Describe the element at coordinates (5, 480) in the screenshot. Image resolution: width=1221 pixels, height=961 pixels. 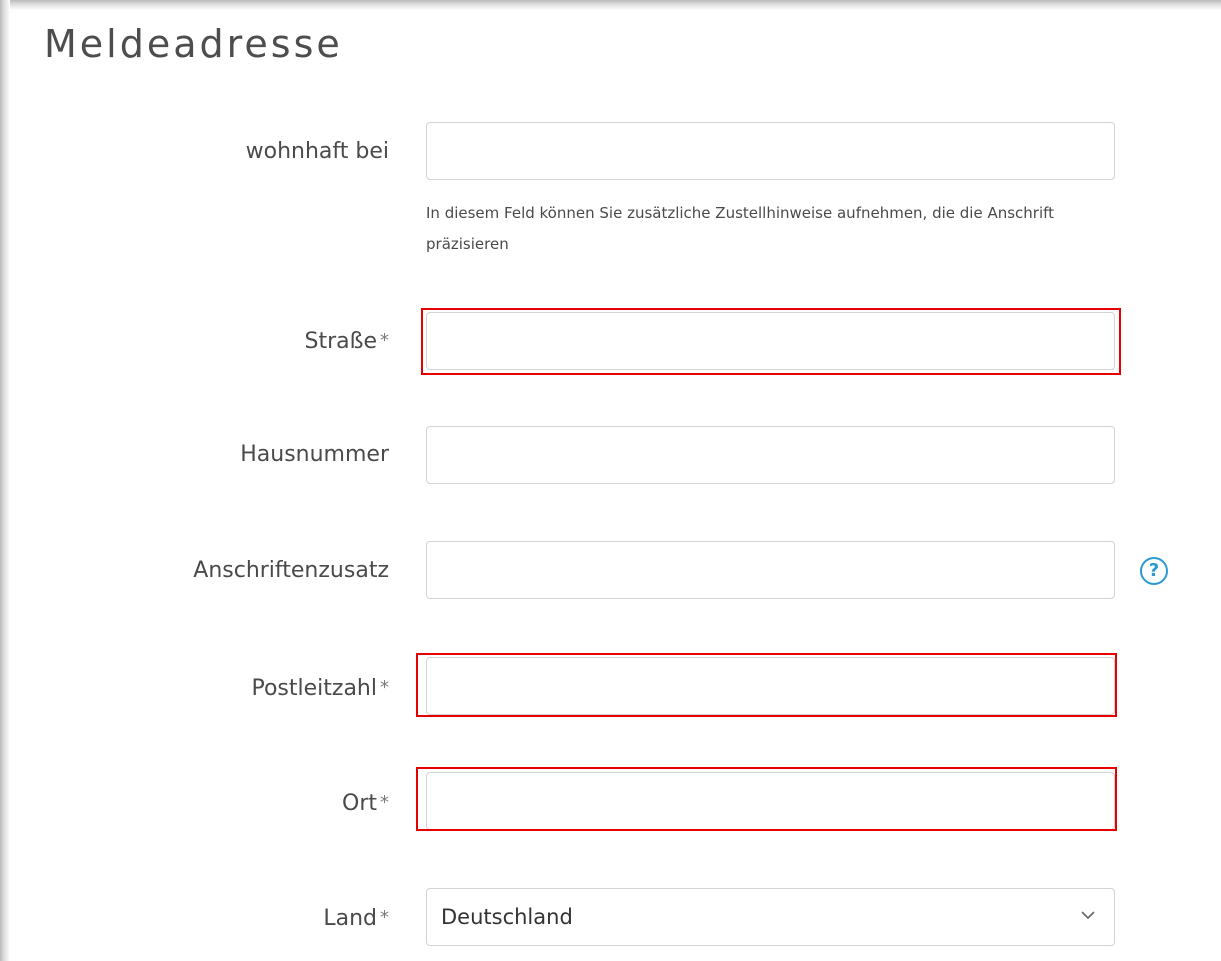
I see `window-shadow-left` at that location.